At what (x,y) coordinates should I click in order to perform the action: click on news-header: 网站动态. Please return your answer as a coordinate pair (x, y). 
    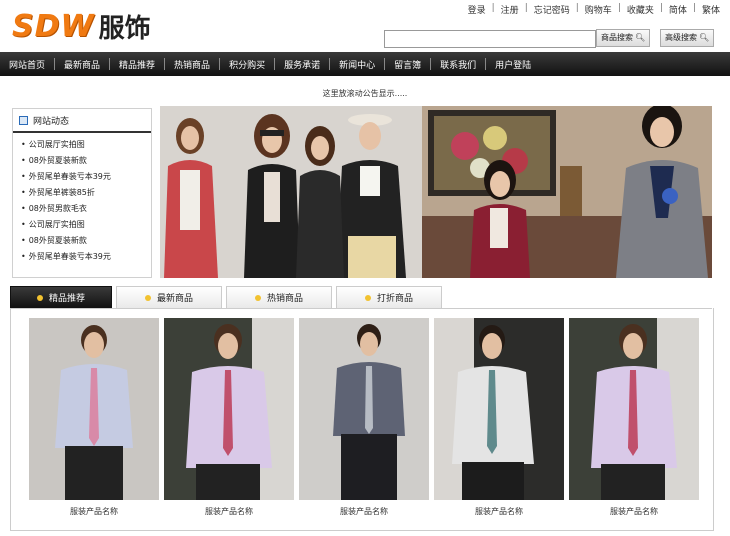
    Looking at the image, I should click on (82, 121).